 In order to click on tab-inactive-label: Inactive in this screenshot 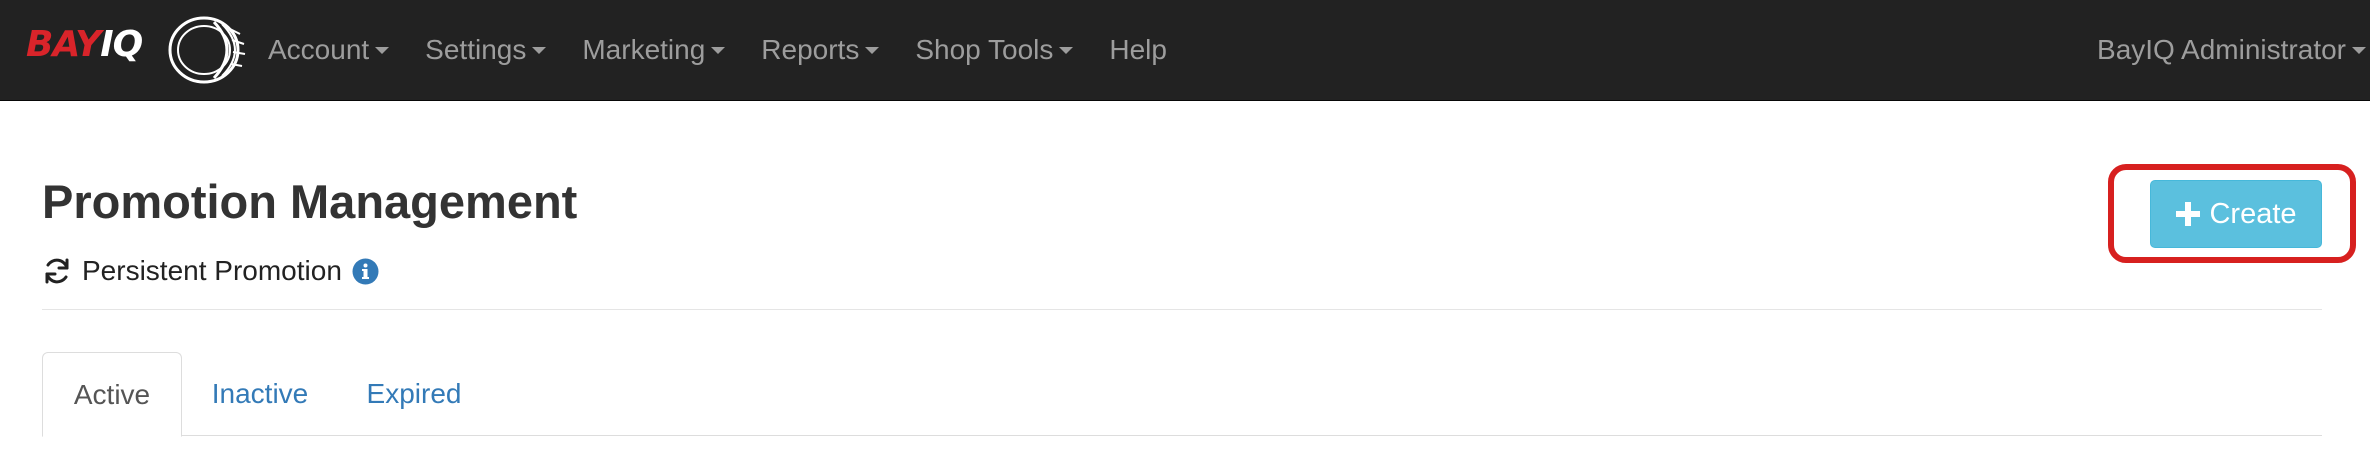, I will do `click(260, 393)`.